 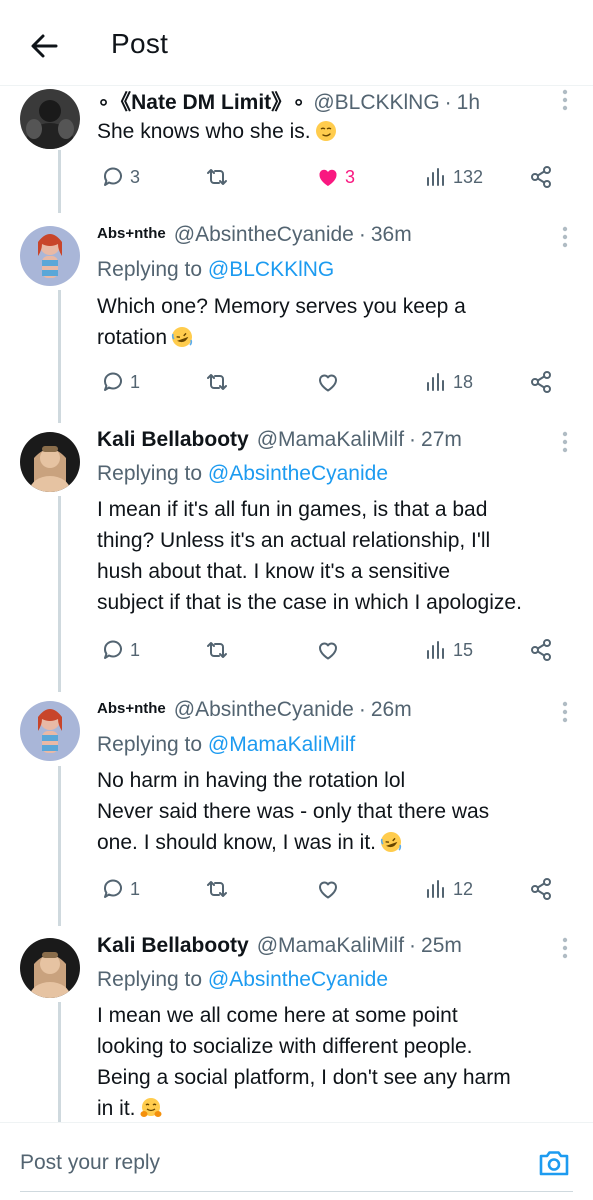 What do you see at coordinates (463, 649) in the screenshot?
I see `view-count: 15` at bounding box center [463, 649].